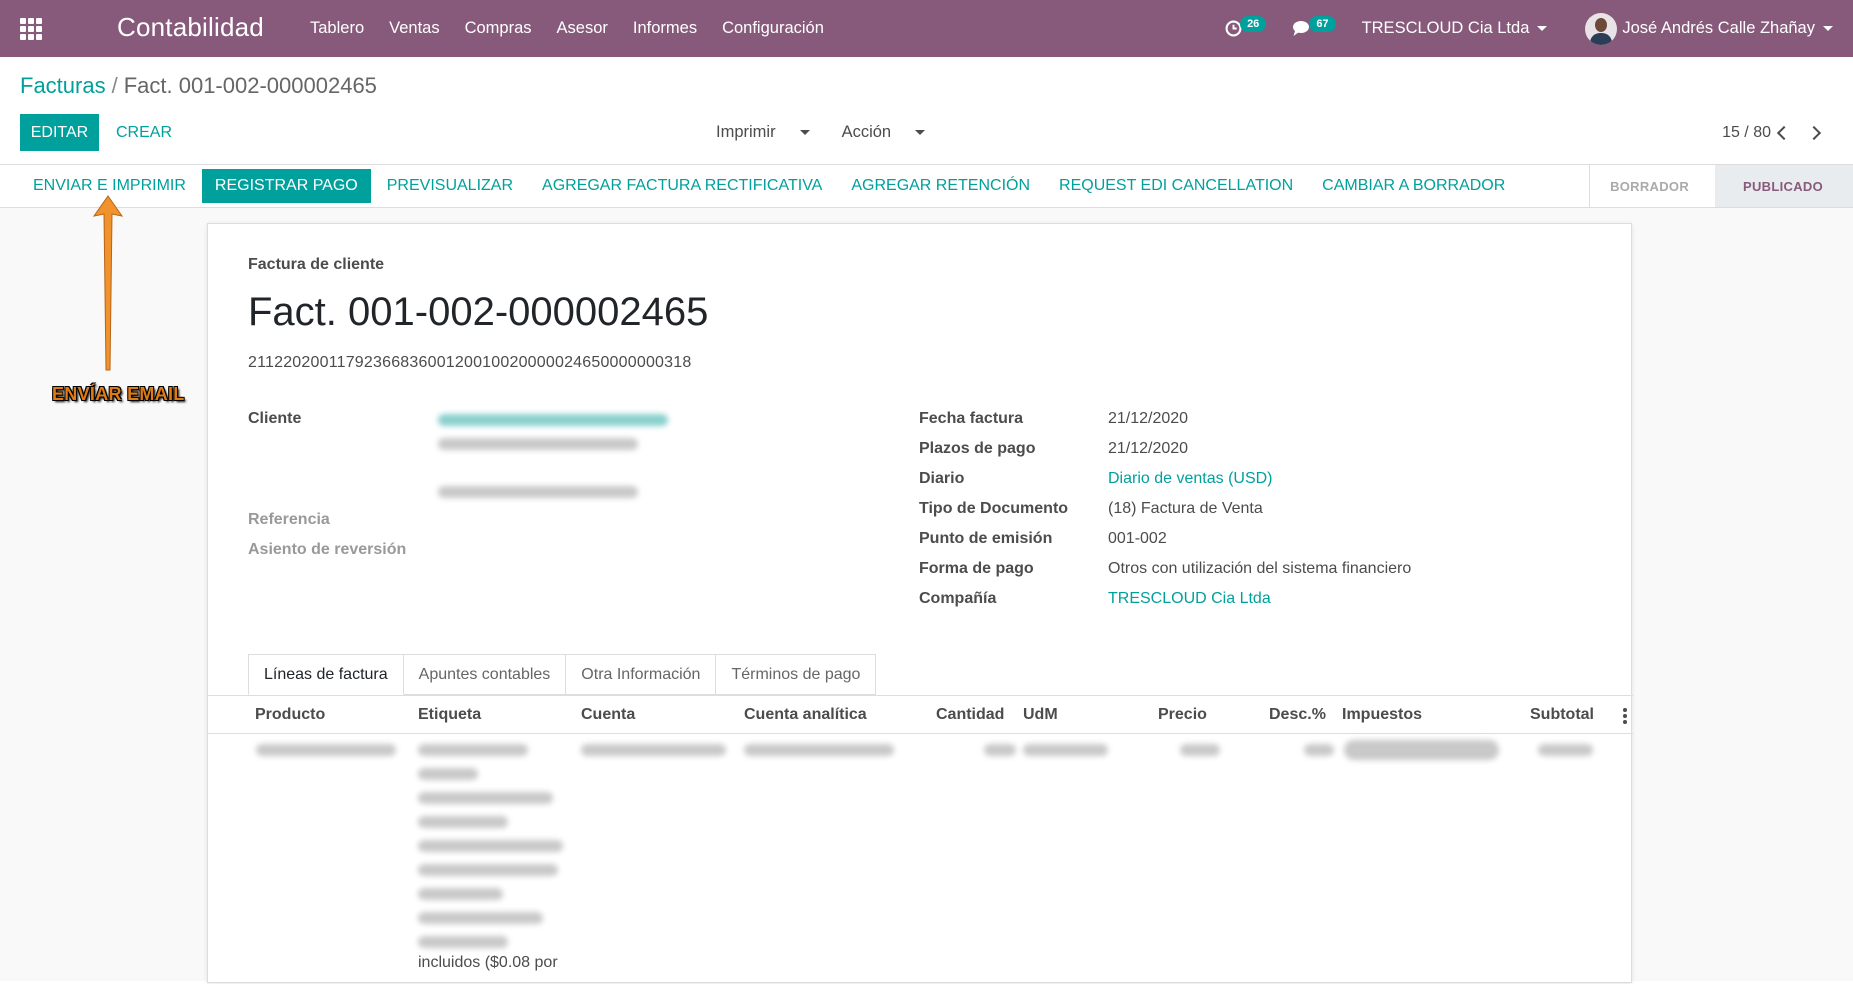 The image size is (1853, 984). Describe the element at coordinates (970, 715) in the screenshot. I see `col-cantidad: Cantidad` at that location.